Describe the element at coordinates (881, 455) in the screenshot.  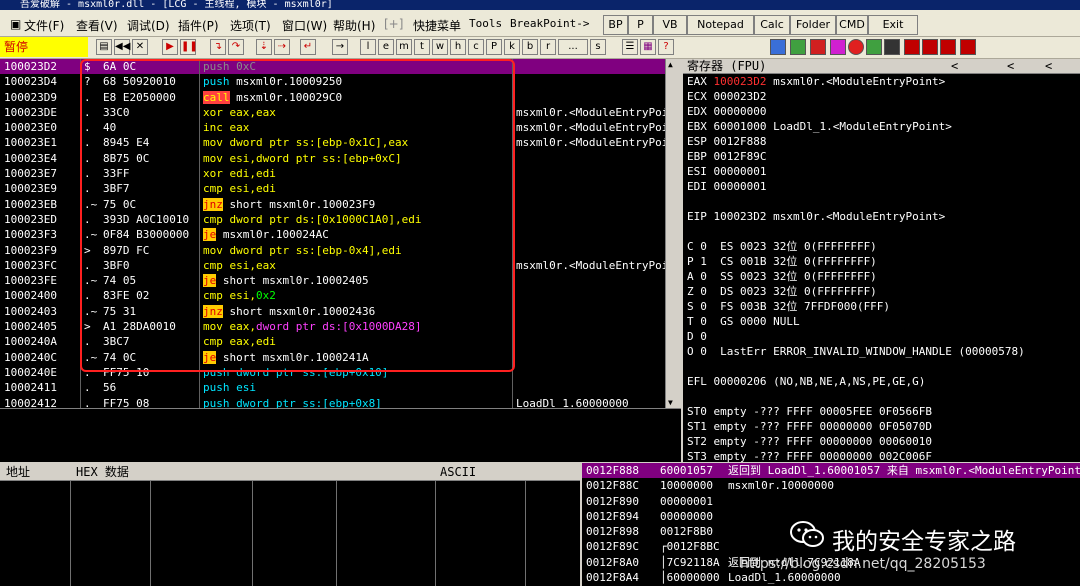
I see `register-row: ST3 empty -??? FFFF 00000000 002C006F` at that location.